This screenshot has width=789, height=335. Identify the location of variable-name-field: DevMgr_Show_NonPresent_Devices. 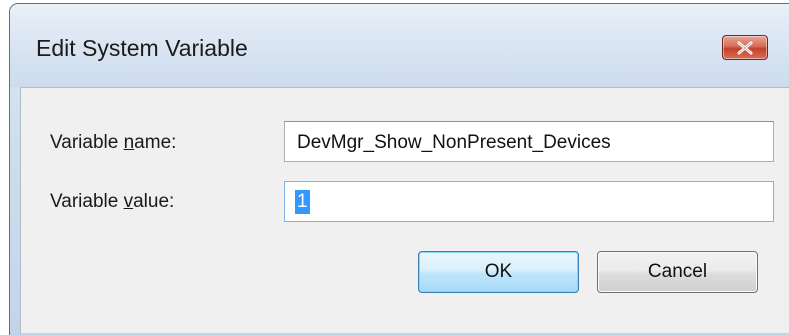
(529, 141).